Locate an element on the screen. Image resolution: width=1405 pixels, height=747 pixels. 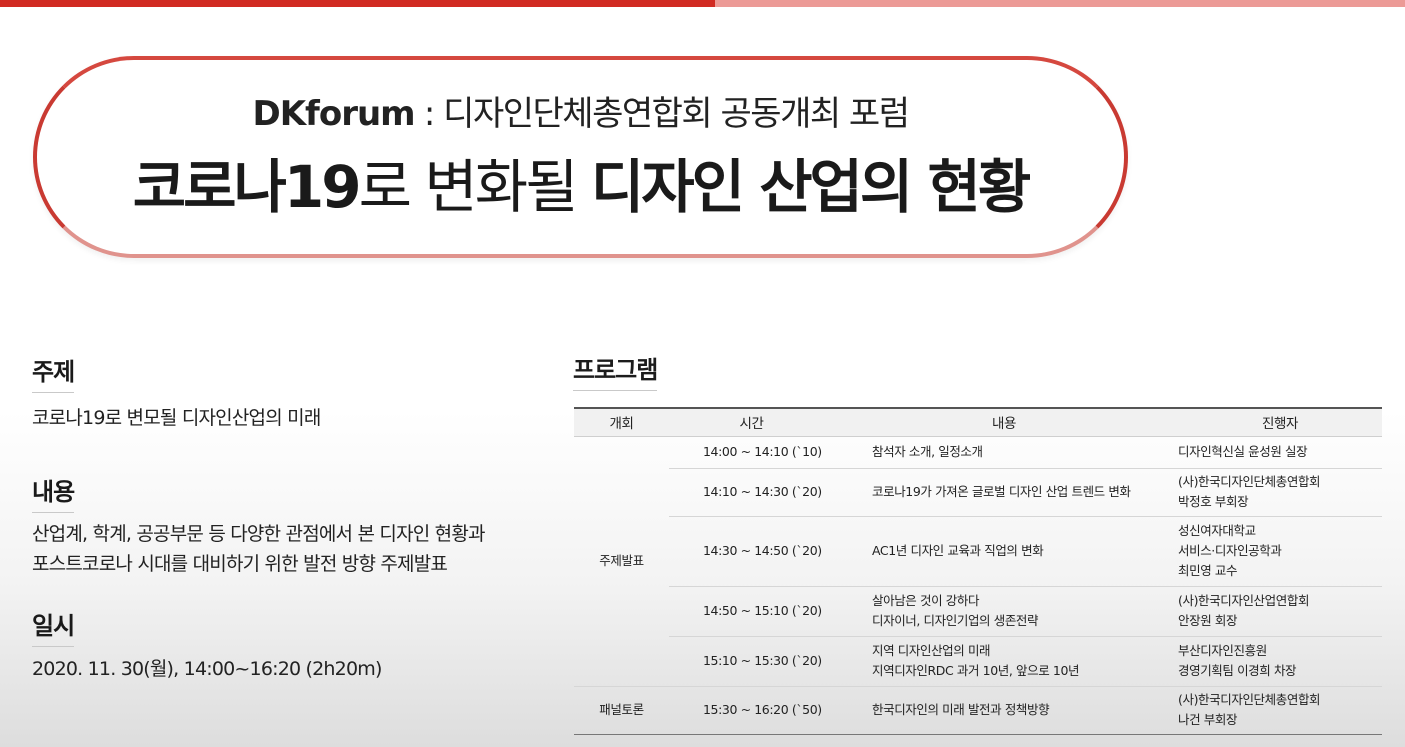
col-header-session: 개회 is located at coordinates (621, 422).